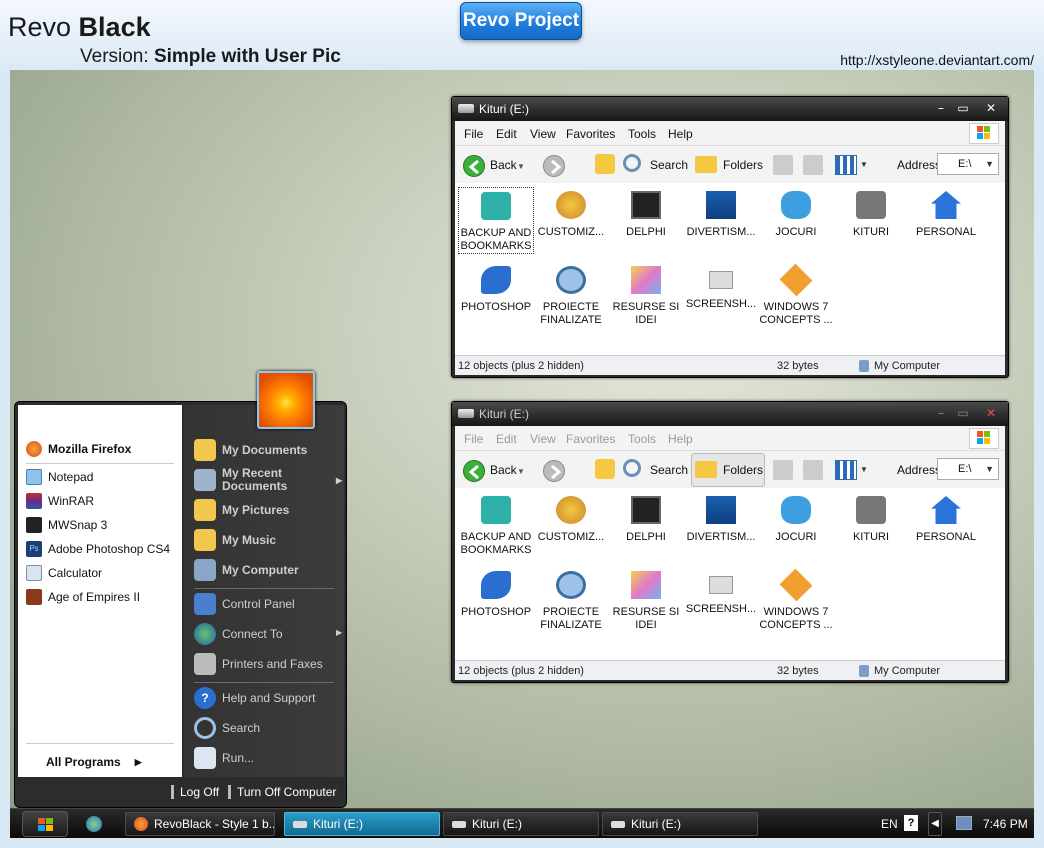 This screenshot has height=848, width=1044. Describe the element at coordinates (60, 501) in the screenshot. I see `recent-winrar: WinRAR` at that location.